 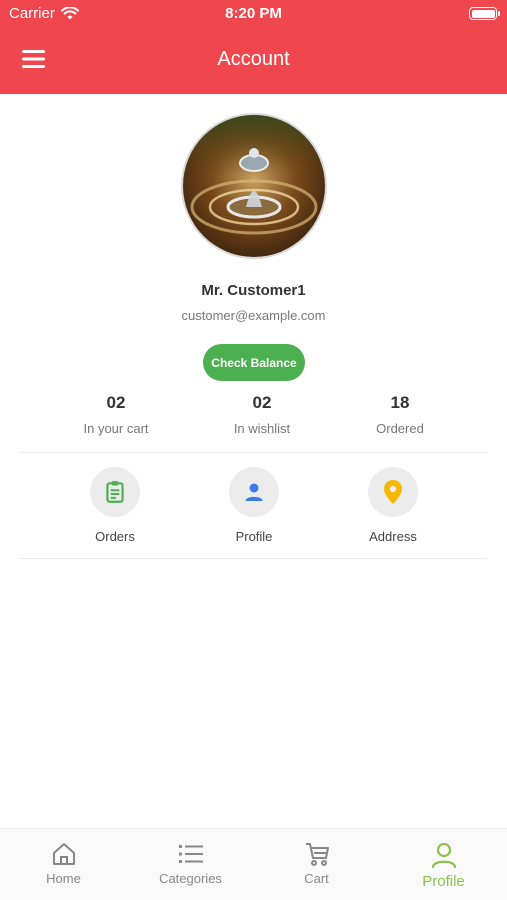 What do you see at coordinates (443, 855) in the screenshot?
I see `person-icon` at bounding box center [443, 855].